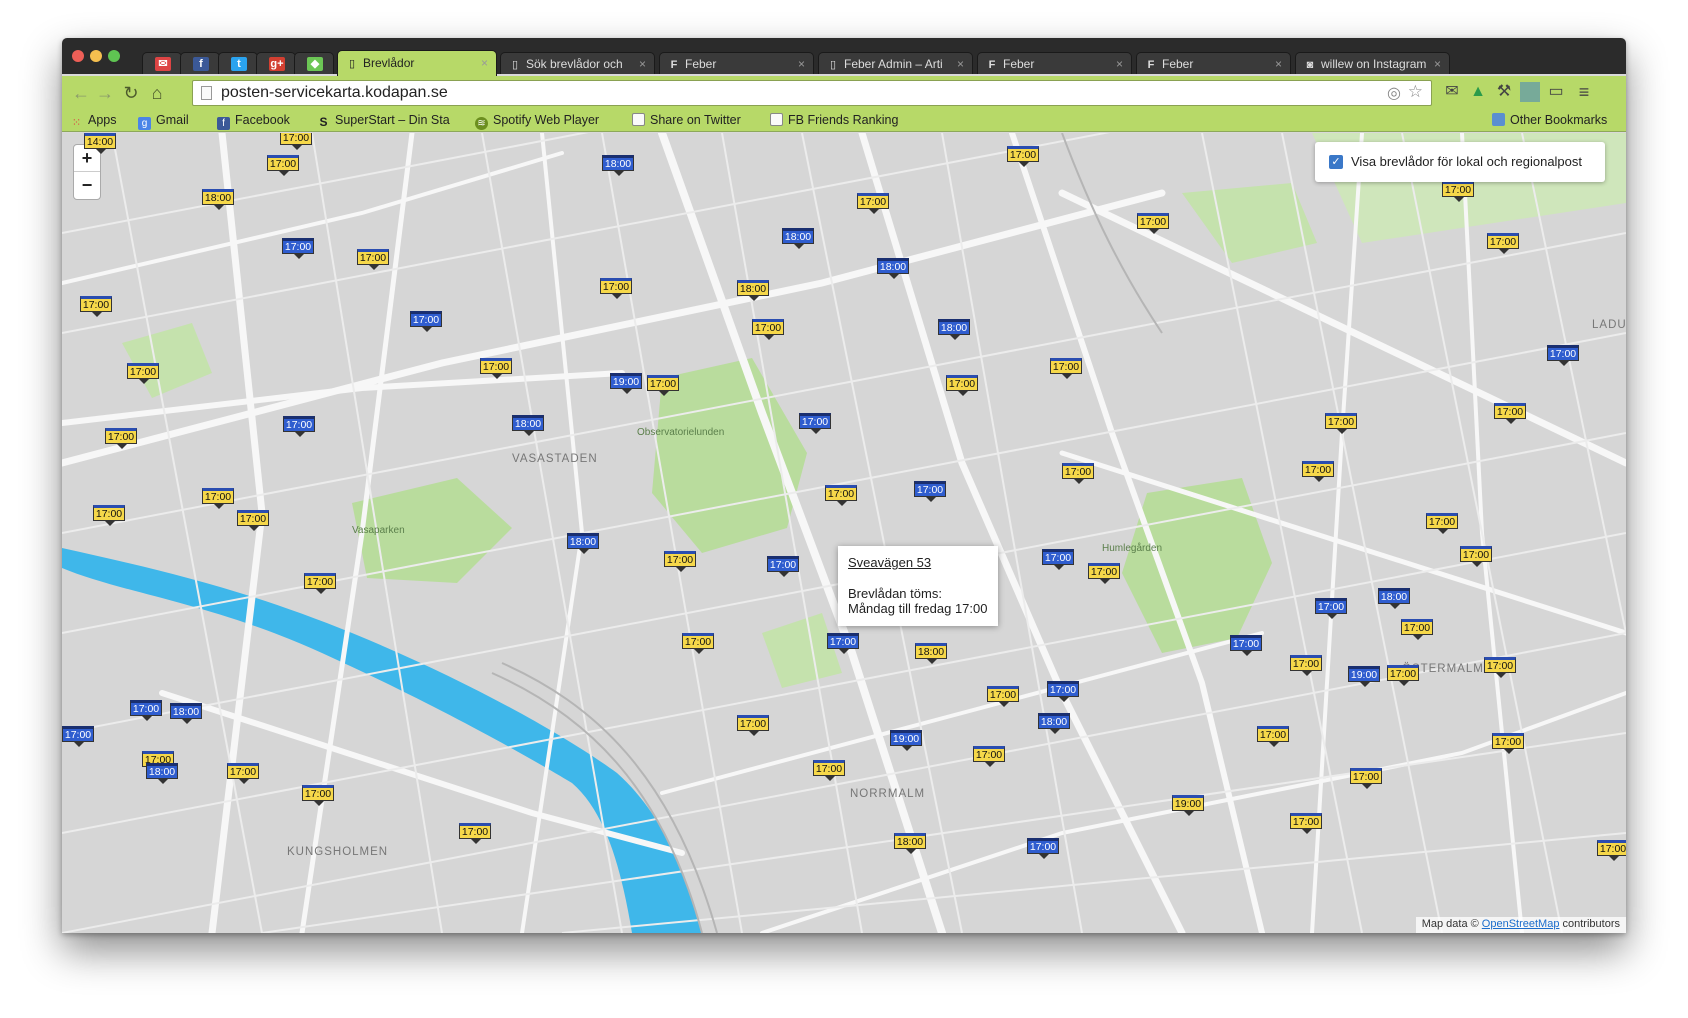  I want to click on pinned-tab-gmail: ✉, so click(162, 63).